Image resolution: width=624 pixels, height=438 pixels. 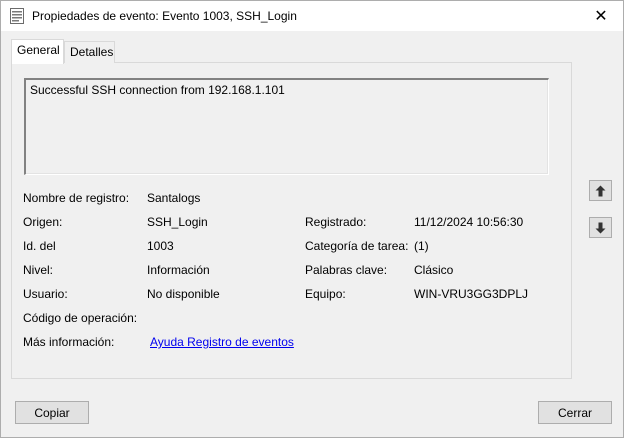 What do you see at coordinates (325, 294) in the screenshot?
I see `computer-label: Equipo:` at bounding box center [325, 294].